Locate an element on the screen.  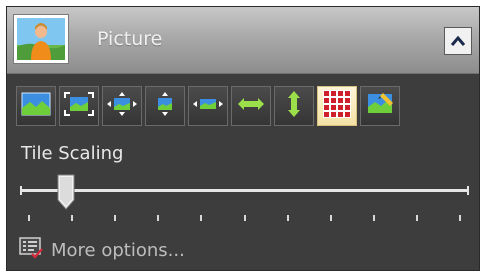
picture-icon is located at coordinates (41, 39).